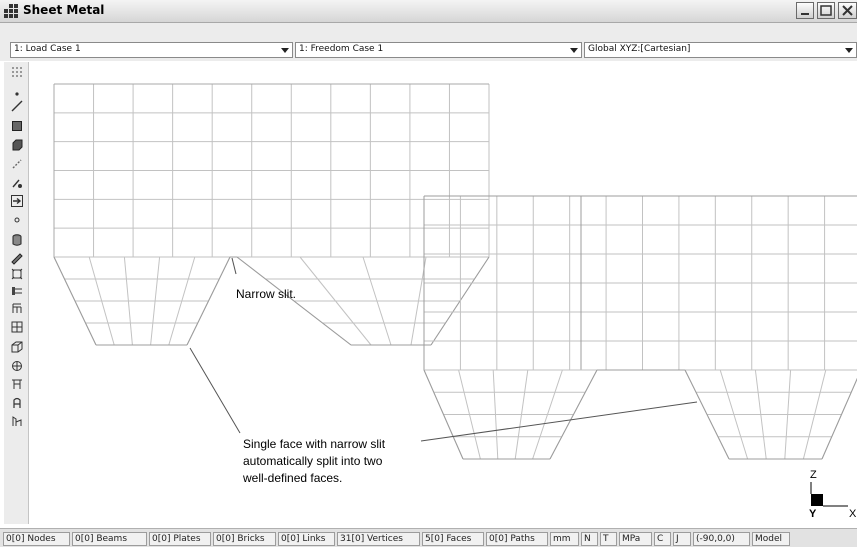  Describe the element at coordinates (453, 539) in the screenshot. I see `status-item: 5[0] Faces` at that location.